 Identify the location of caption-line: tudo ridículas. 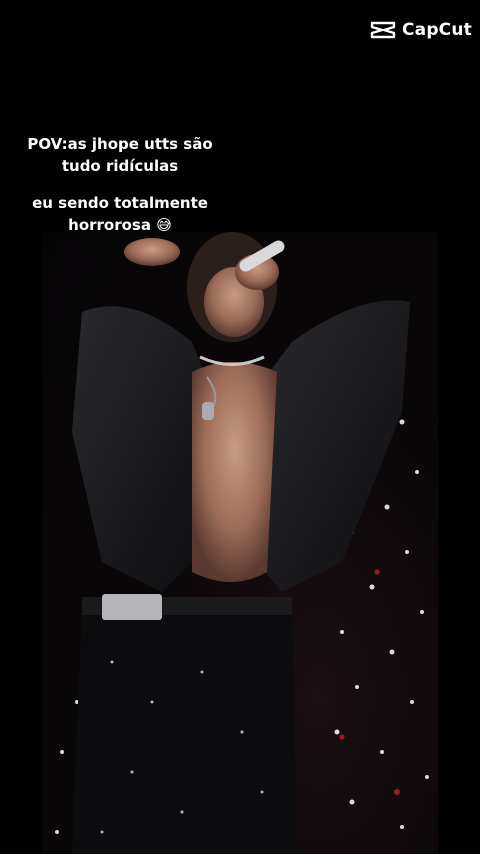
(120, 166).